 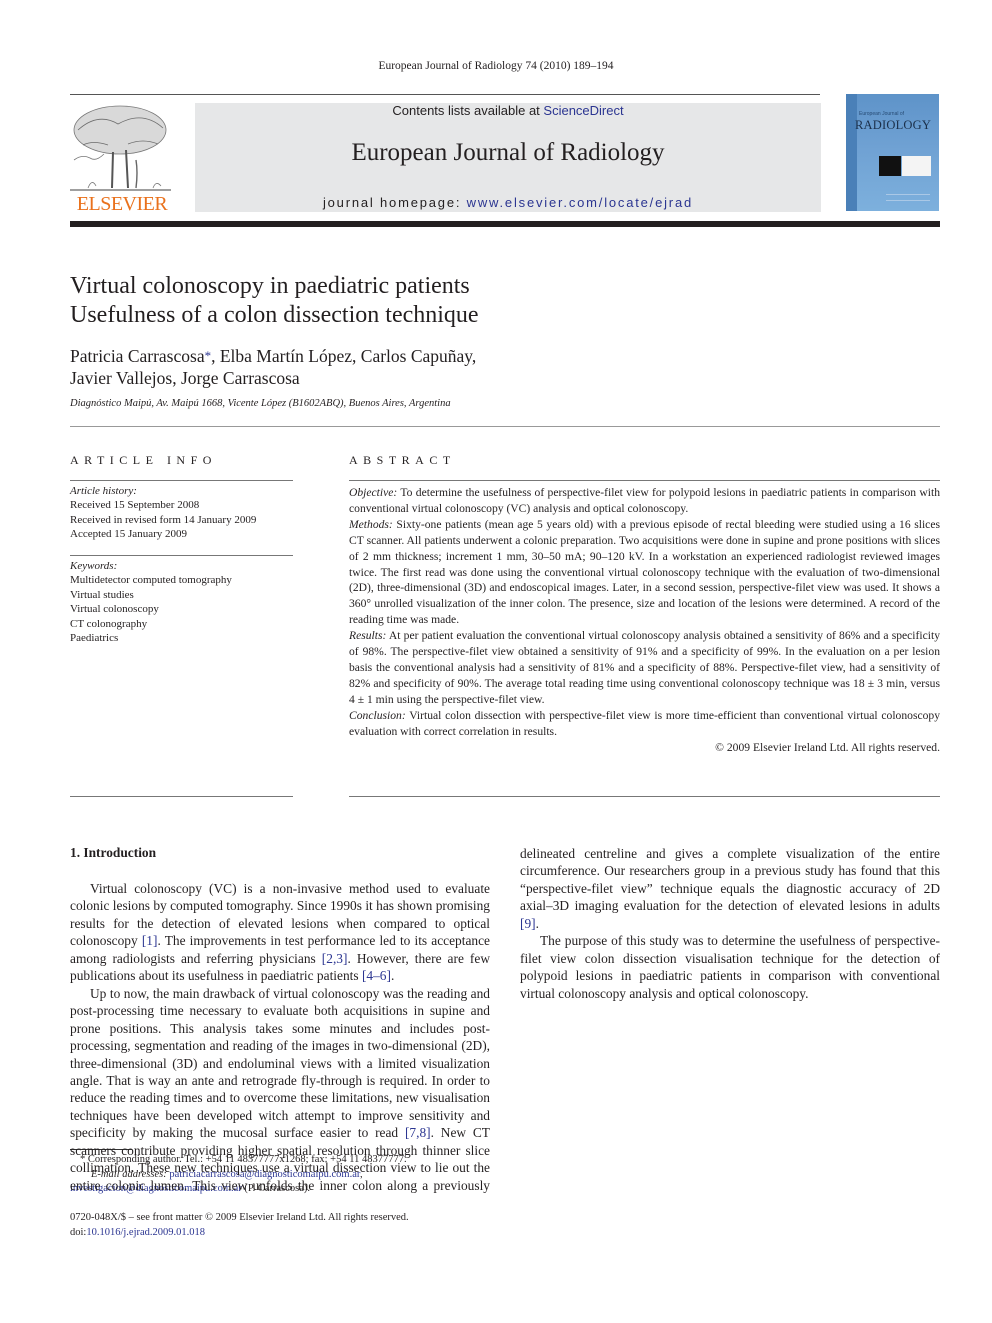 I want to click on heading-spacer, so click(x=280, y=862).